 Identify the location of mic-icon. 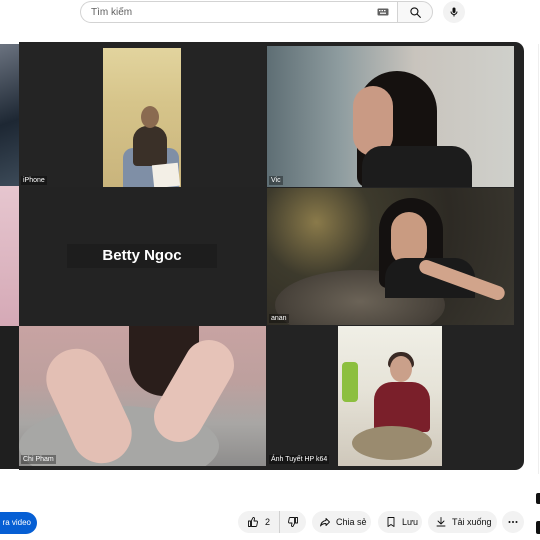
(454, 12).